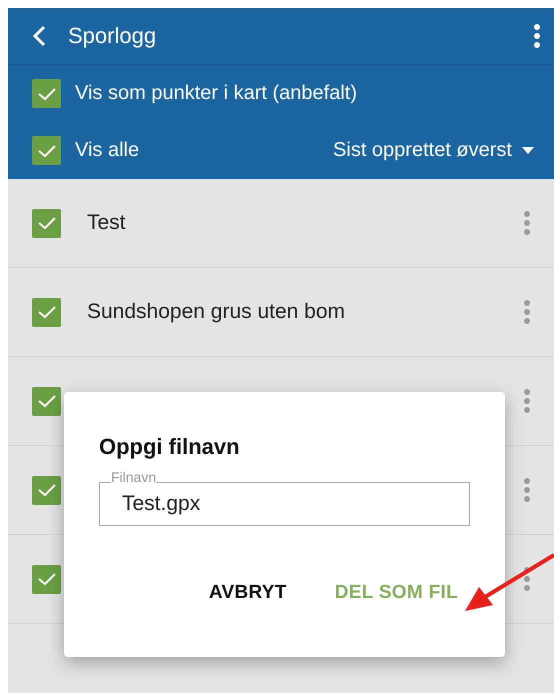  Describe the element at coordinates (170, 447) in the screenshot. I see `dialog-title: Oppgi filnavn` at that location.